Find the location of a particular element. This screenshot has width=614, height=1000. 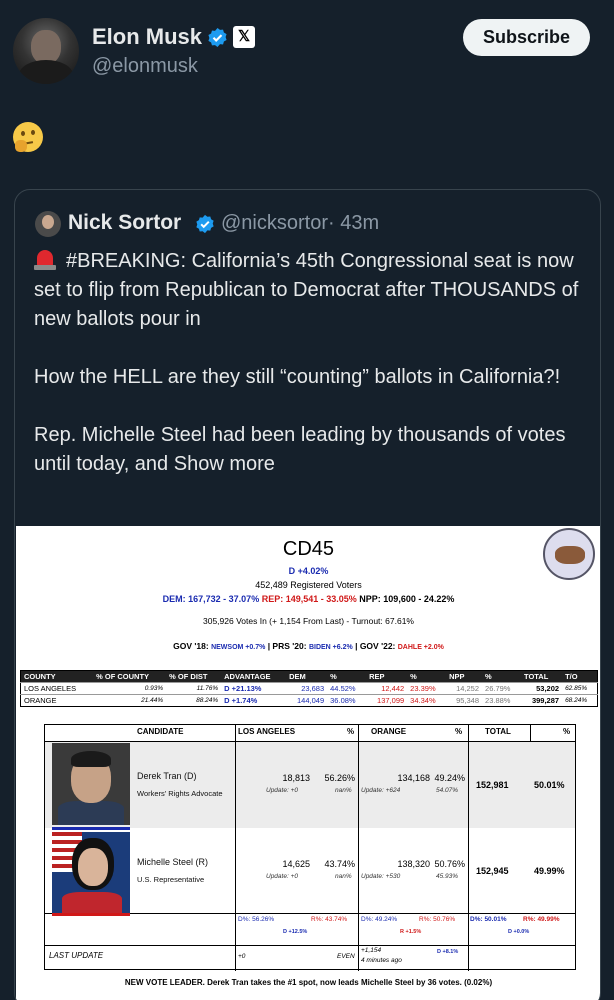

pct-dist: 88.24% is located at coordinates (194, 700).